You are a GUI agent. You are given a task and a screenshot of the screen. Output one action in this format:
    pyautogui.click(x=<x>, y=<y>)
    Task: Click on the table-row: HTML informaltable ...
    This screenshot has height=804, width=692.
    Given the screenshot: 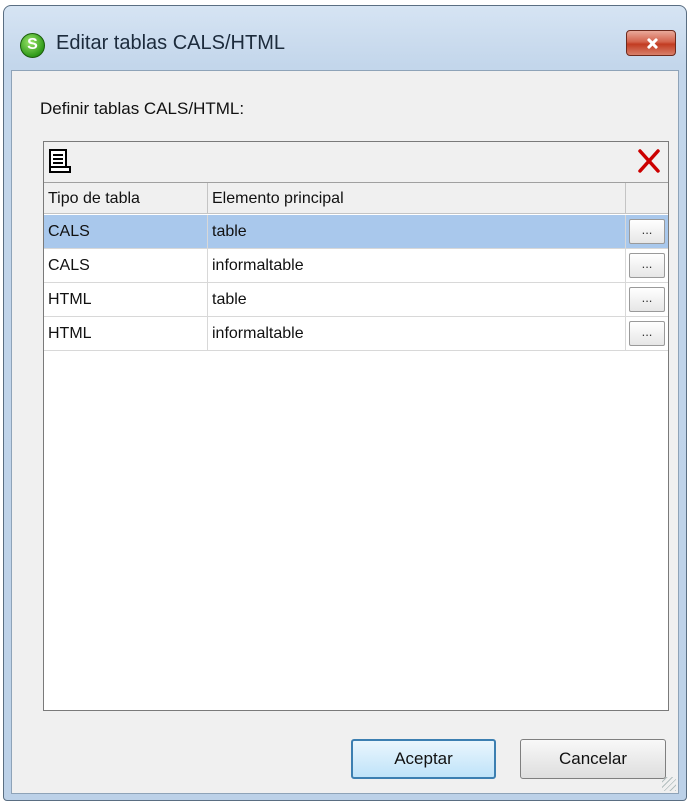 What is the action you would take?
    pyautogui.click(x=356, y=334)
    